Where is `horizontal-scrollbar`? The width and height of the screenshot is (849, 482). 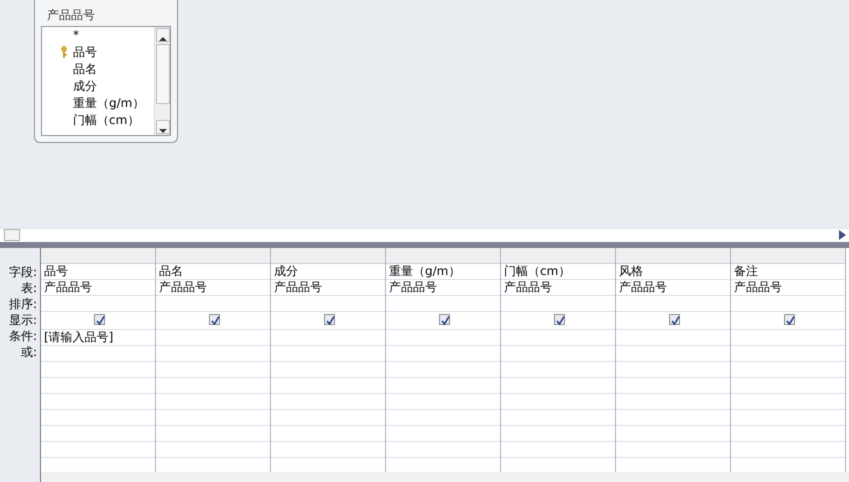 horizontal-scrollbar is located at coordinates (445, 477).